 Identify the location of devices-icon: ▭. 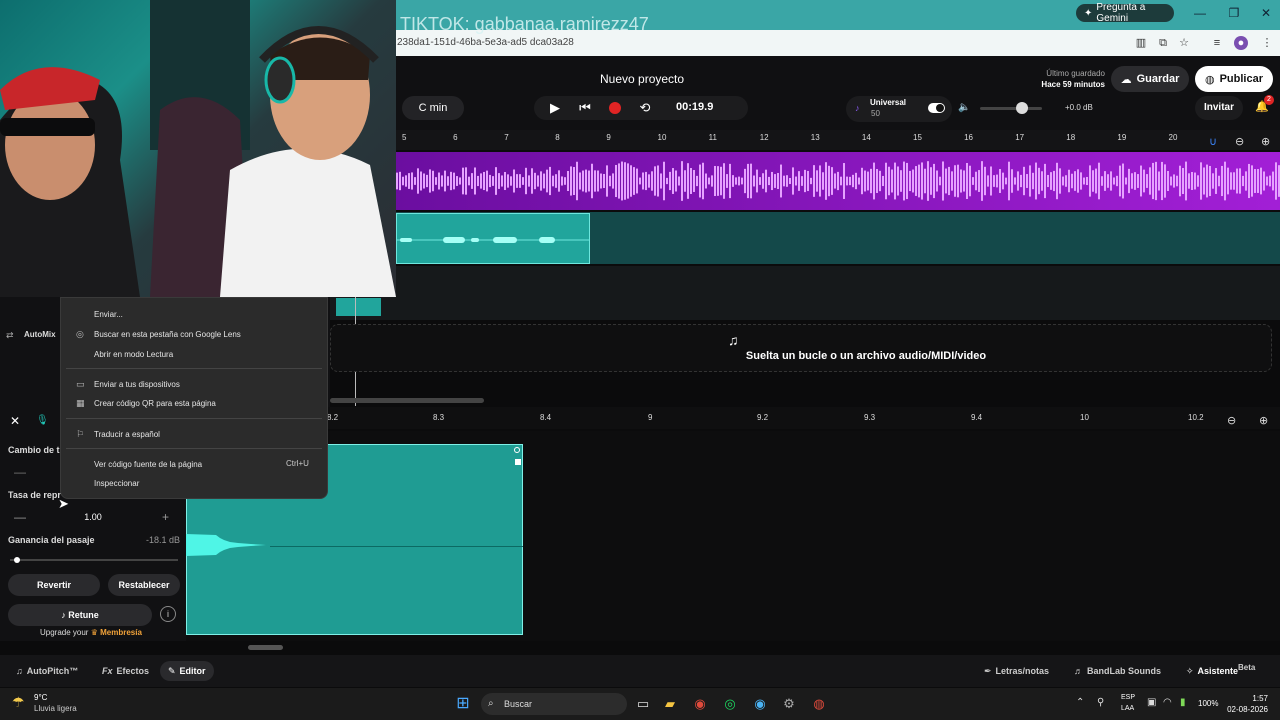
(80, 383).